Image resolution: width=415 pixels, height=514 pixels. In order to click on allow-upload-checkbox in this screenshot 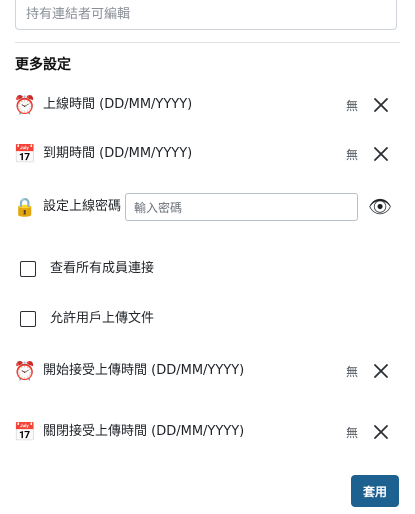, I will do `click(28, 319)`.